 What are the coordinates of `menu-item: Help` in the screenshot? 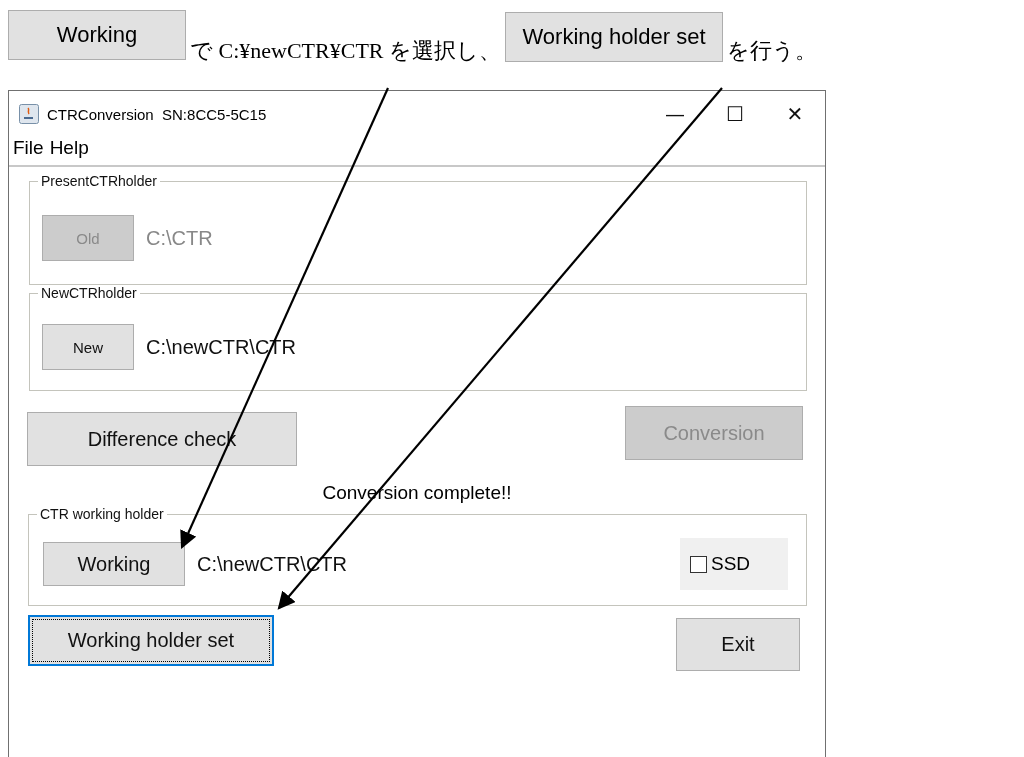 It's located at (69, 148).